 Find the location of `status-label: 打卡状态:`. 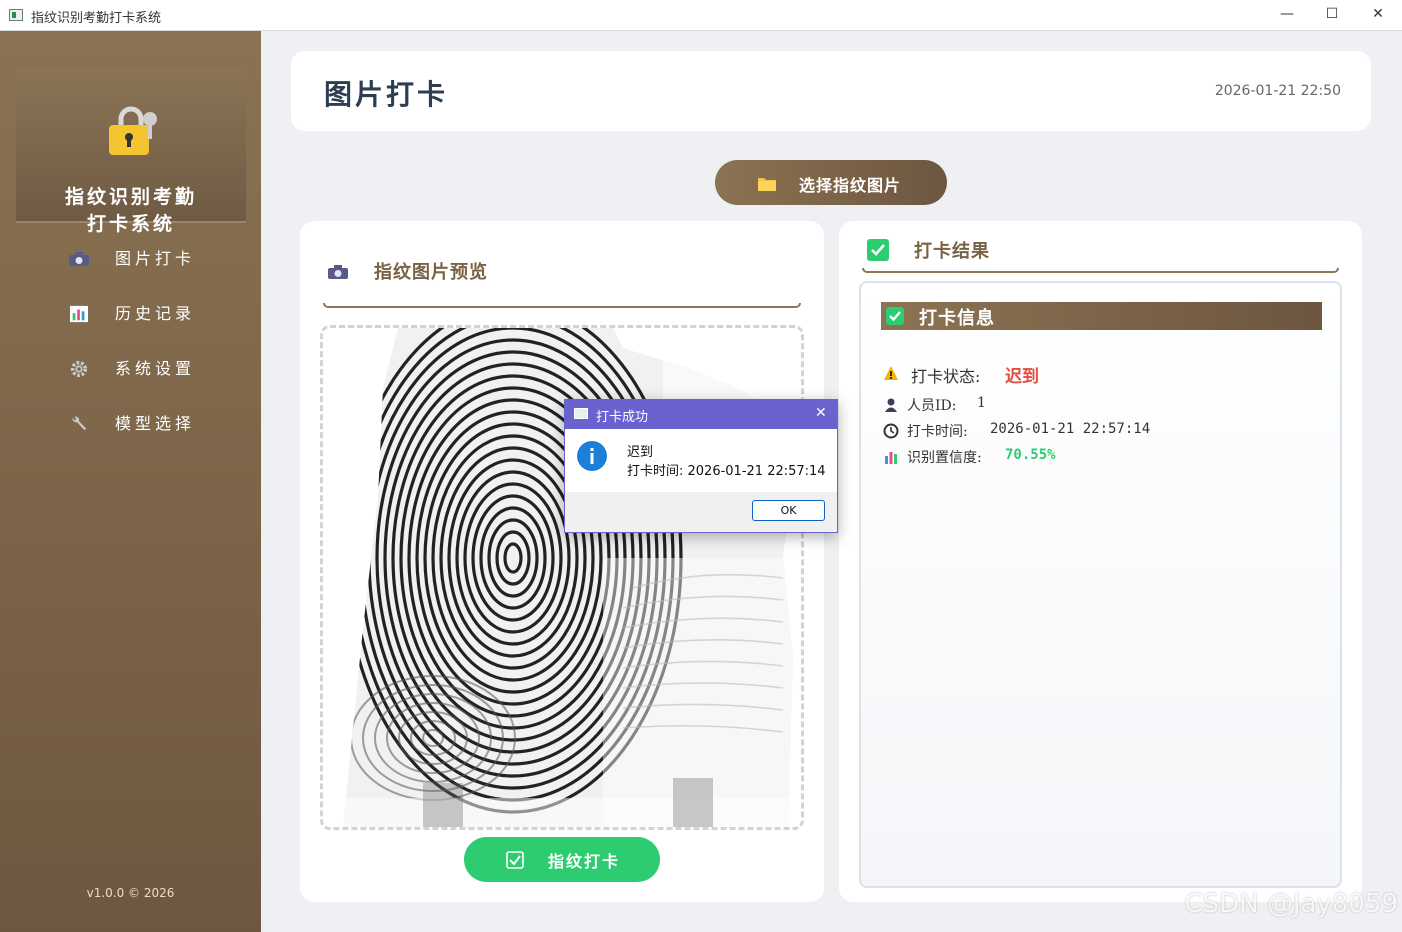

status-label: 打卡状态: is located at coordinates (946, 376).